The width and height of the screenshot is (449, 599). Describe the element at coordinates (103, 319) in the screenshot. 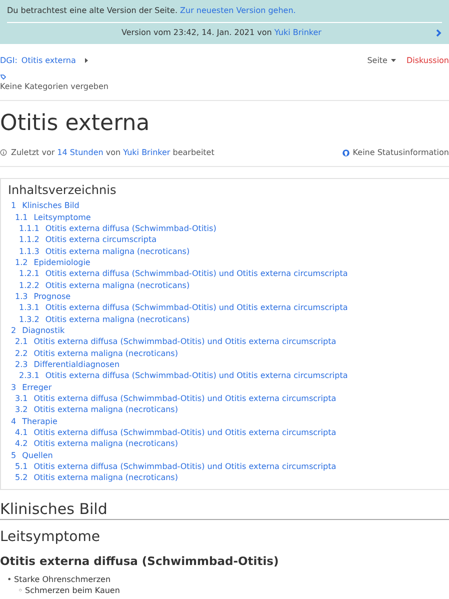

I see `toc-link: 1.3.2 Otitis externa maligna (necroticans)` at that location.